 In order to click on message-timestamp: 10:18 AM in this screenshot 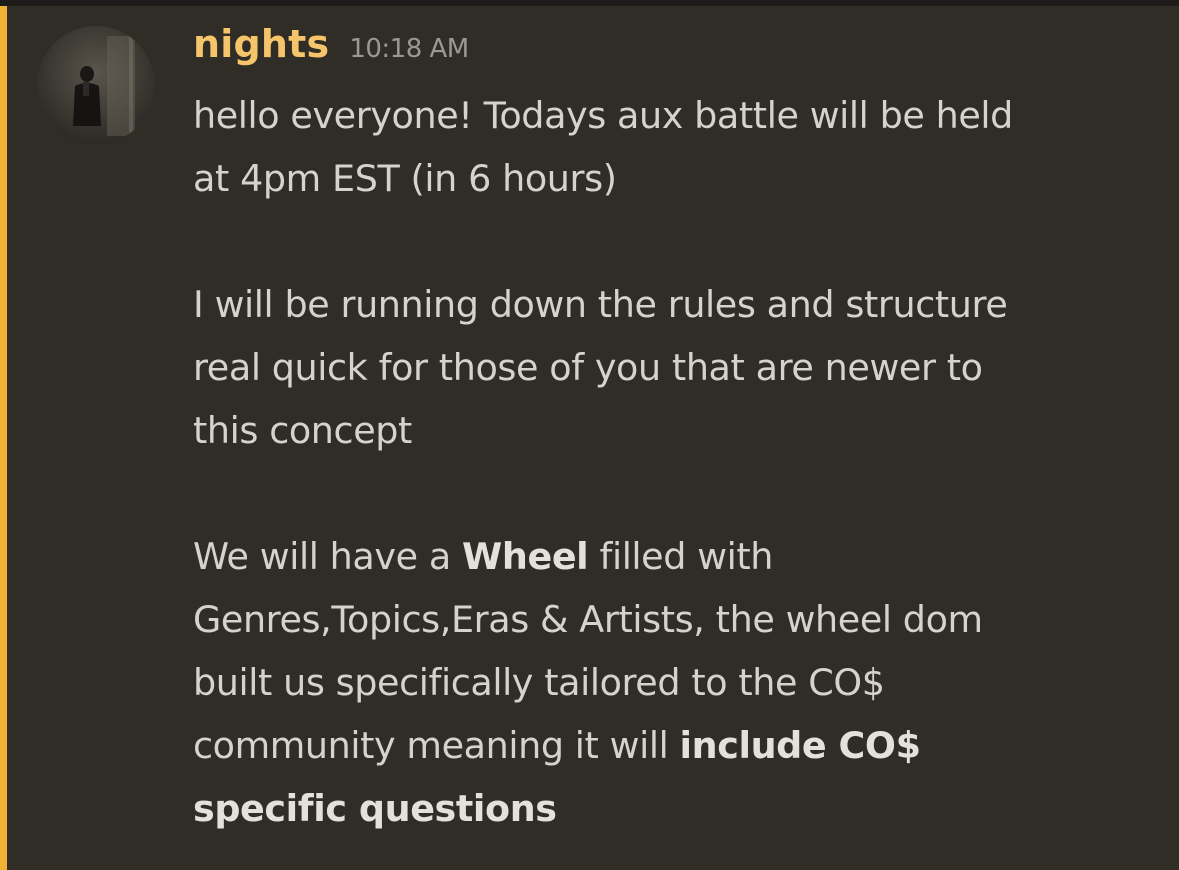, I will do `click(409, 49)`.